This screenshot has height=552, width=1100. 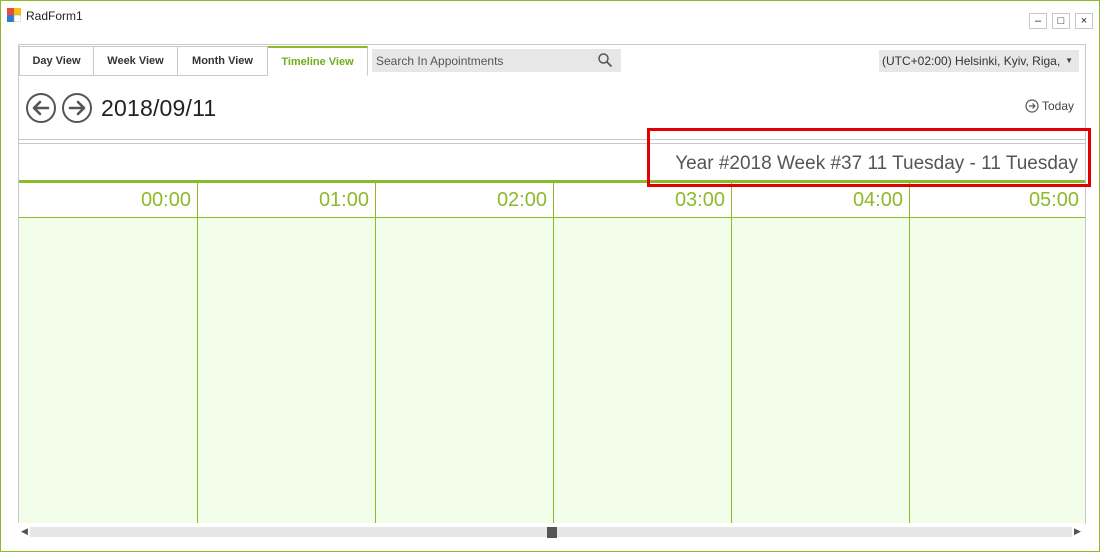 I want to click on hour-header-row: 00:00 01:00 02:00 03:00 04:00 05:00, so click(x=552, y=200).